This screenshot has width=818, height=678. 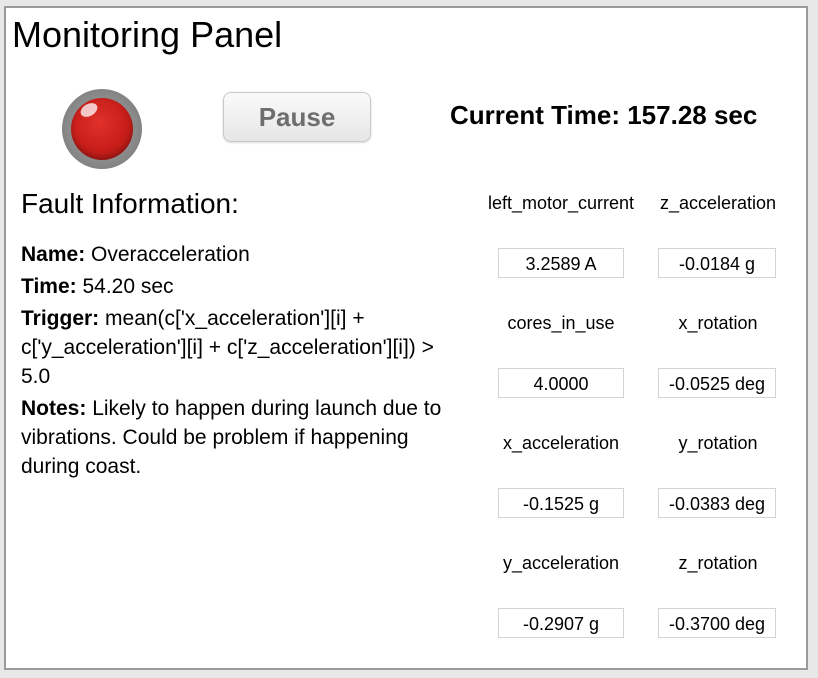 What do you see at coordinates (717, 263) in the screenshot?
I see `sensor-value: -0.0184 g` at bounding box center [717, 263].